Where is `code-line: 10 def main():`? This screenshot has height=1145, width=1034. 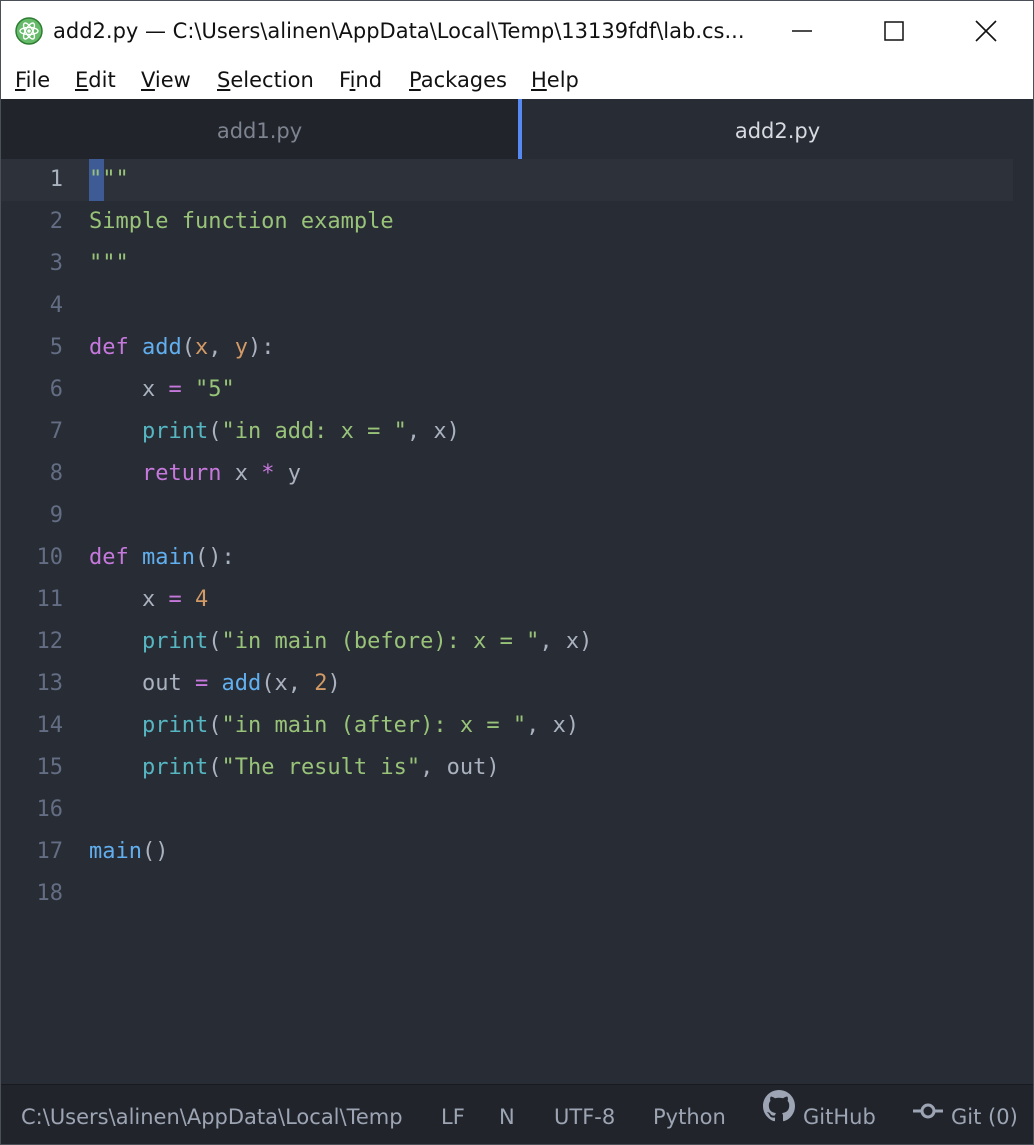 code-line: 10 def main(): is located at coordinates (507, 558).